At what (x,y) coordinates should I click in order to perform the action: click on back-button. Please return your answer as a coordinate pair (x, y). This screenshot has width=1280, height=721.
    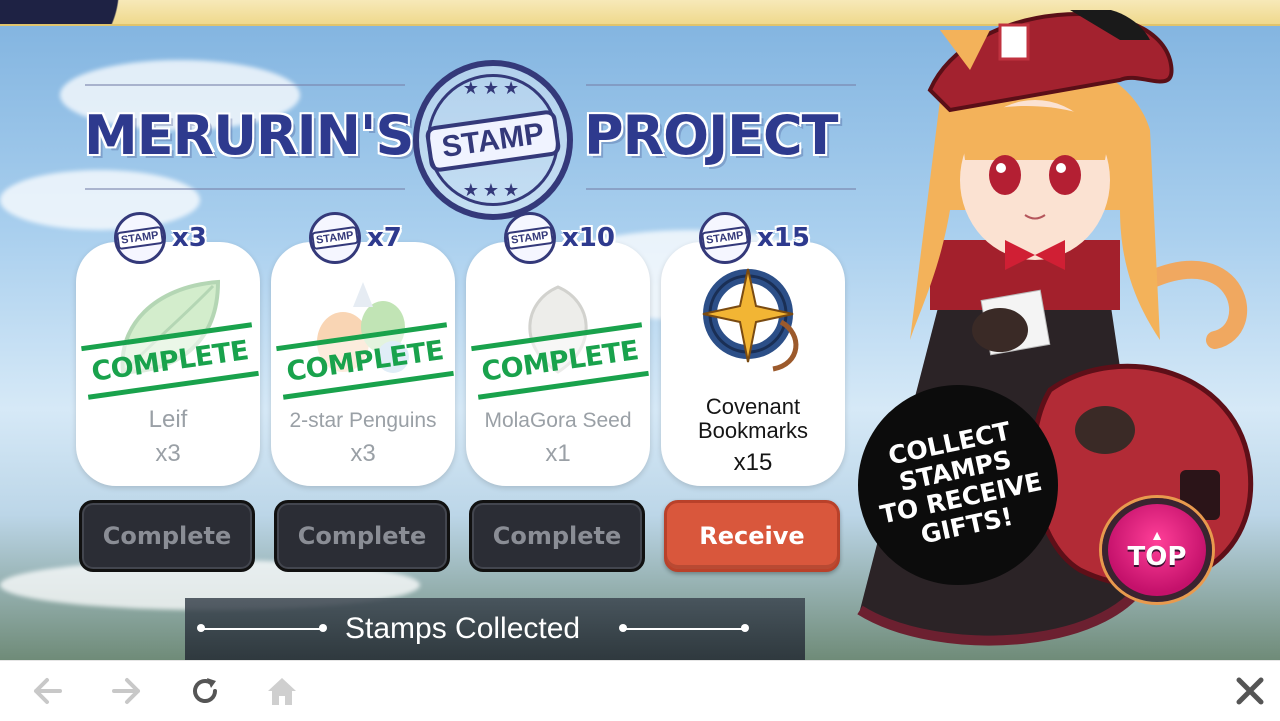
    Looking at the image, I should click on (48, 691).